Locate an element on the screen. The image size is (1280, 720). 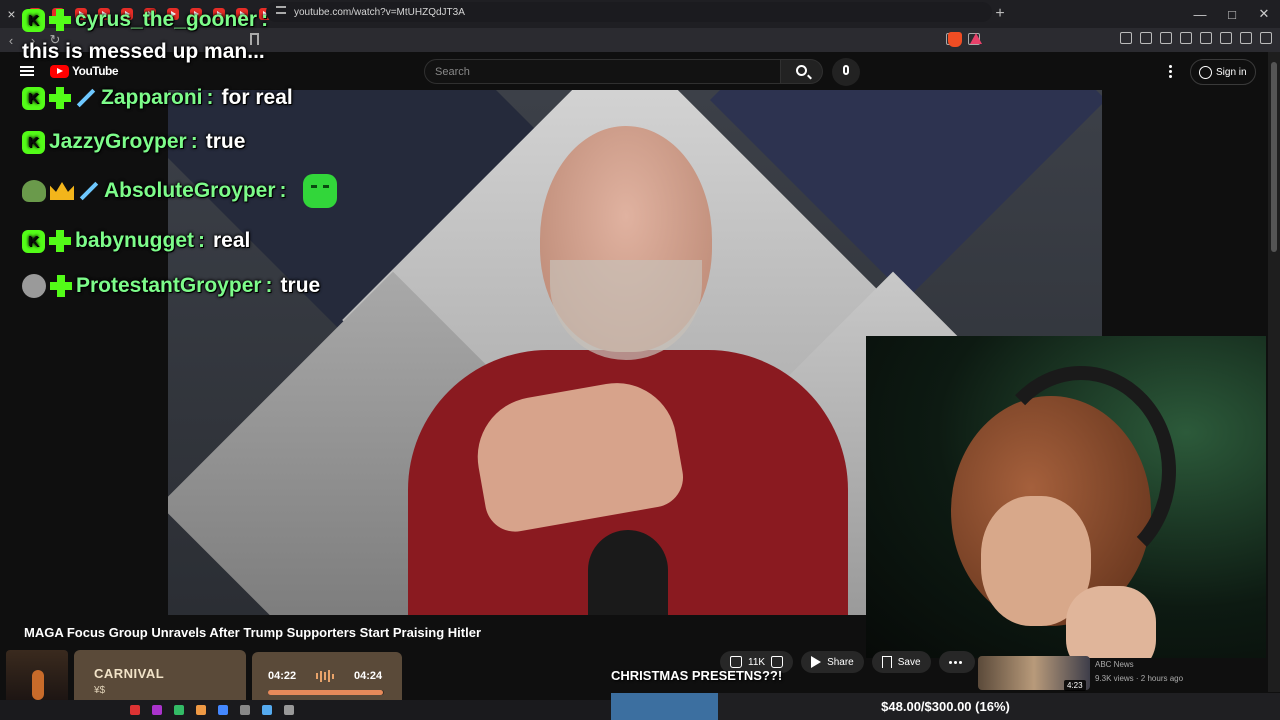
chat-text: for real is located at coordinates (257, 97).